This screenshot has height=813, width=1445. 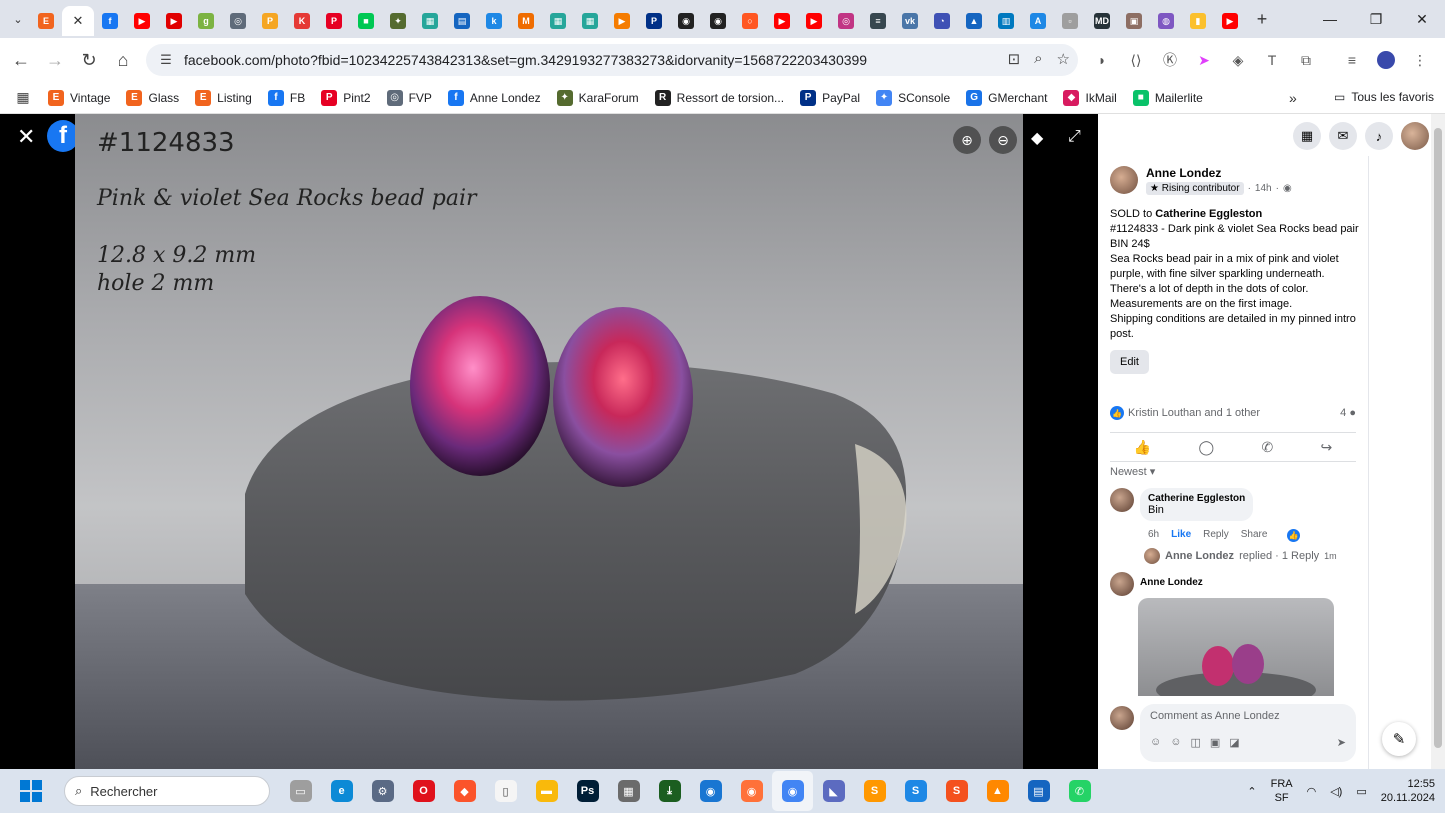 What do you see at coordinates (1422, 19) in the screenshot?
I see `close-window-button: ✕` at bounding box center [1422, 19].